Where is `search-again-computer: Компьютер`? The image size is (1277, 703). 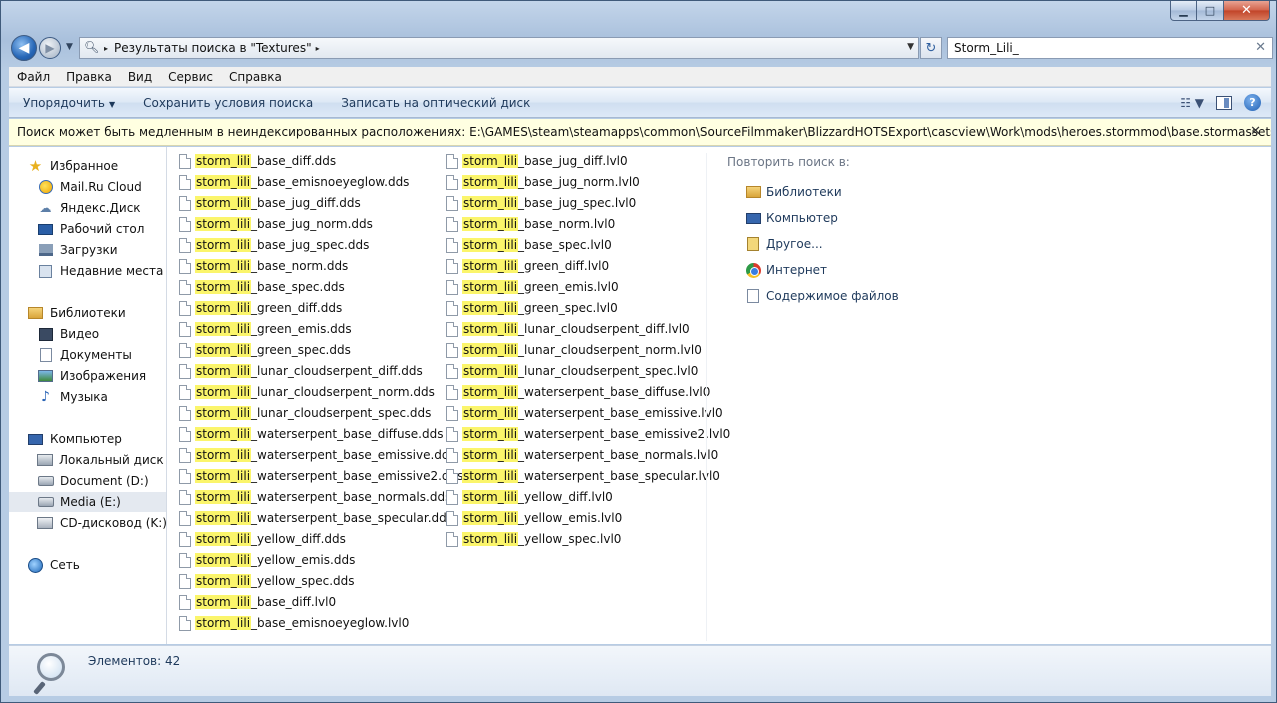
search-again-computer: Компьютер is located at coordinates (877, 218).